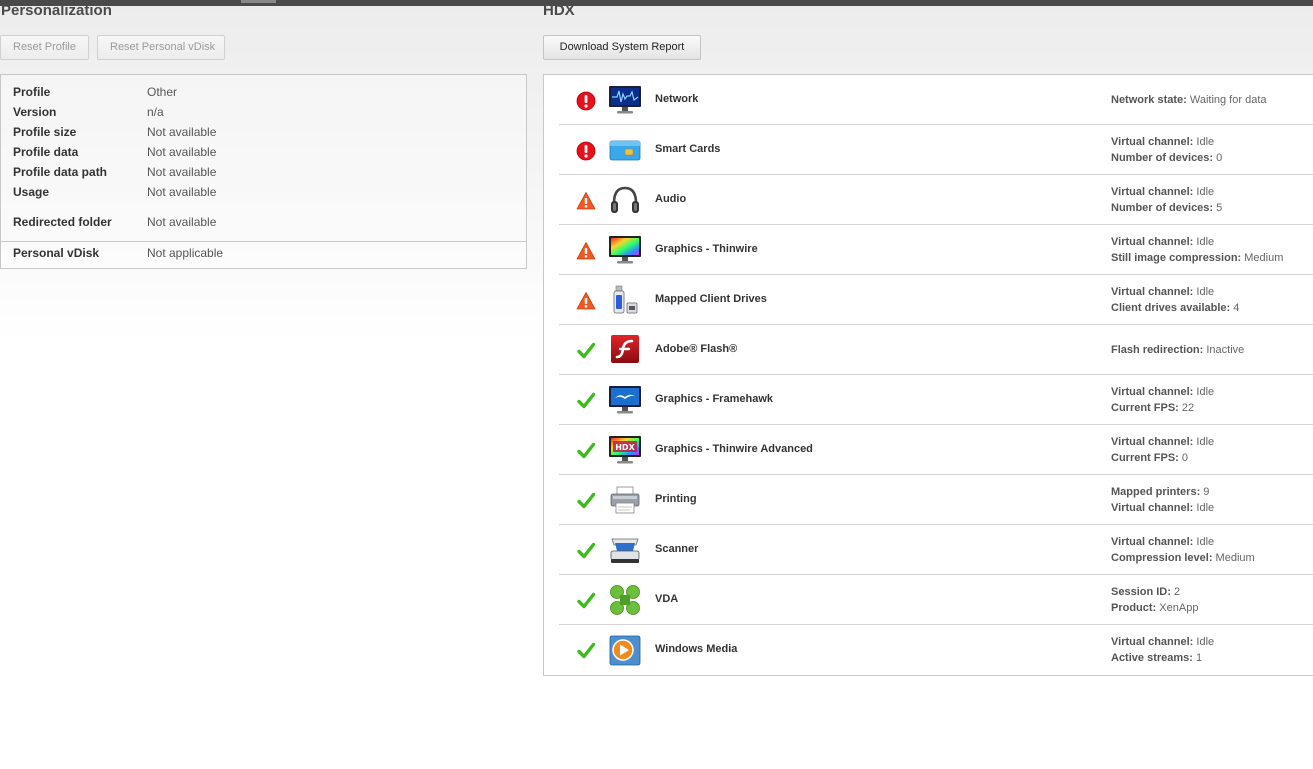 Image resolution: width=1313 pixels, height=769 pixels. Describe the element at coordinates (1189, 100) in the screenshot. I see `hdx-row-info: Network state: Waiting for data` at that location.